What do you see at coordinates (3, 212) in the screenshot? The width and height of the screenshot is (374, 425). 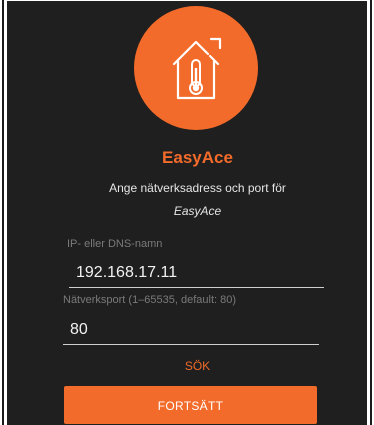 I see `frame-left-border` at bounding box center [3, 212].